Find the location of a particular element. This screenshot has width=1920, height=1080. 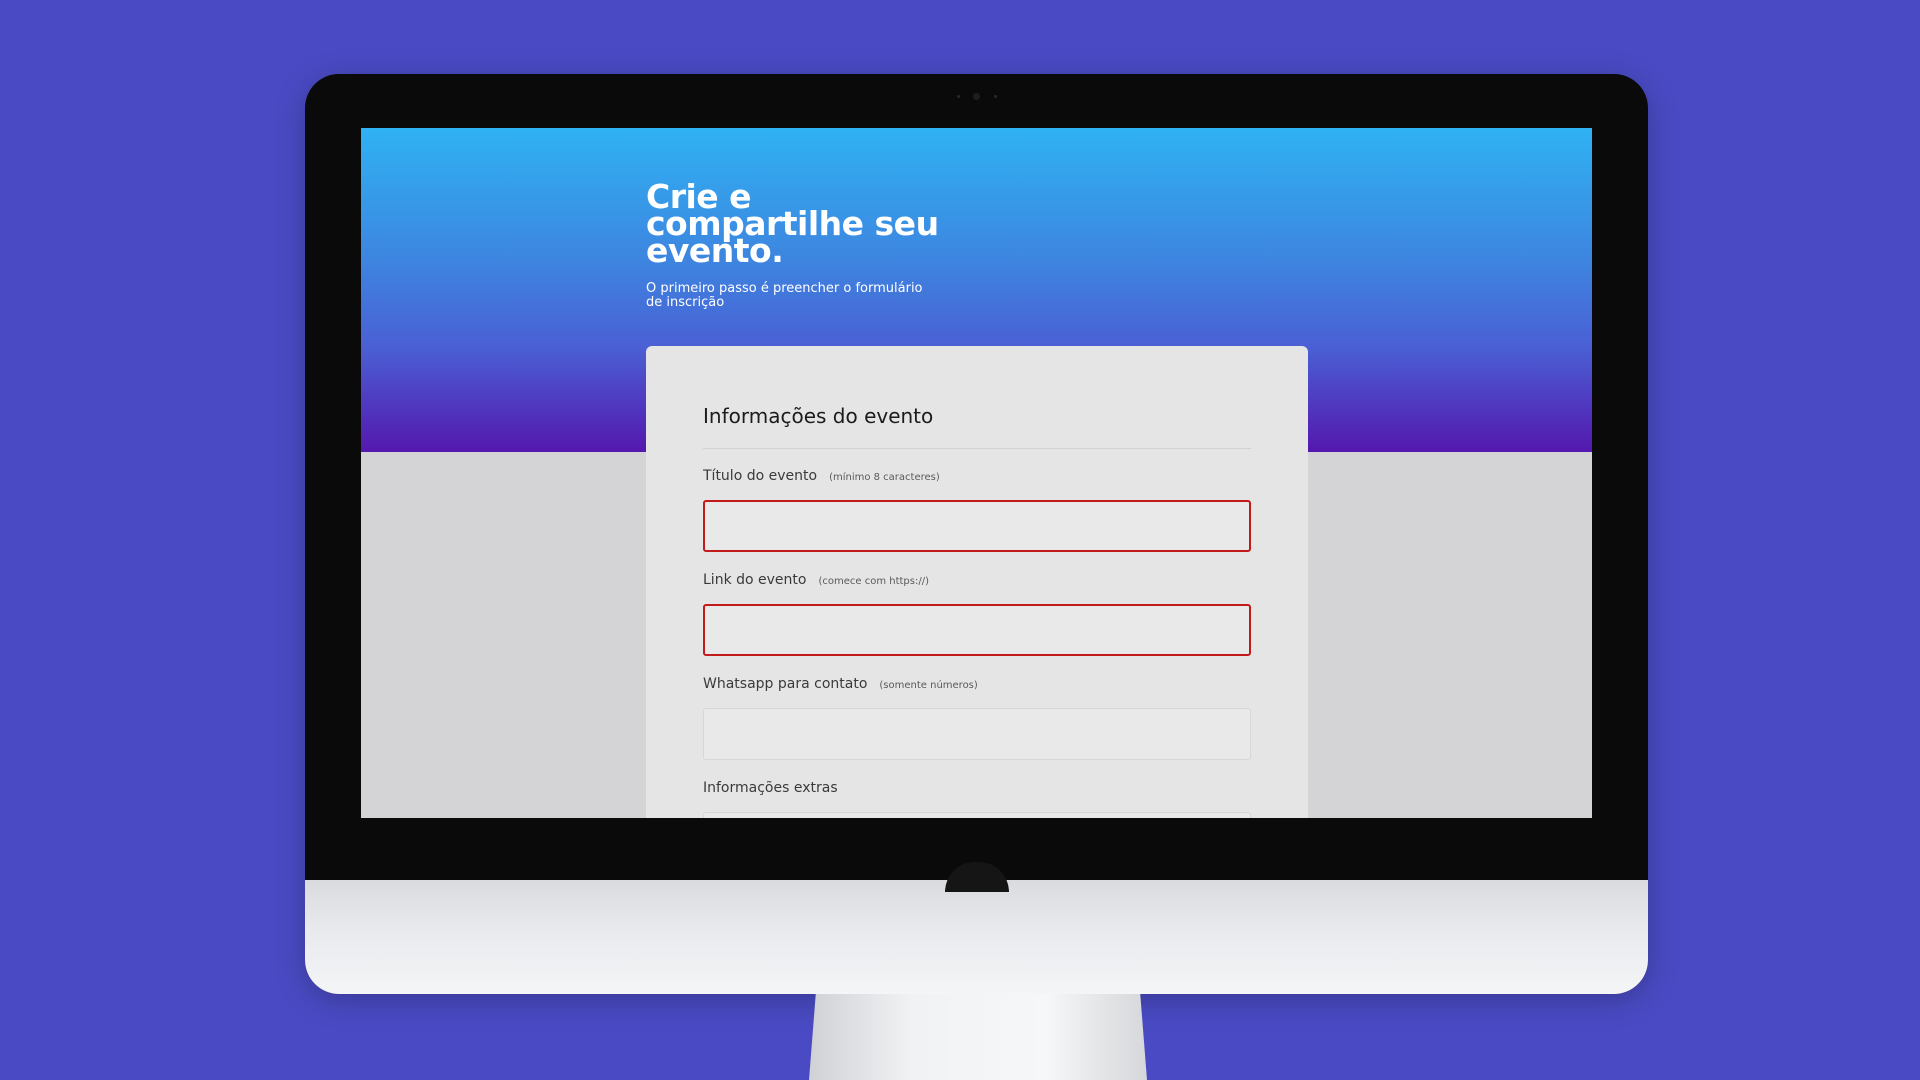

whatsapp-hint: (somente números) is located at coordinates (928, 685).